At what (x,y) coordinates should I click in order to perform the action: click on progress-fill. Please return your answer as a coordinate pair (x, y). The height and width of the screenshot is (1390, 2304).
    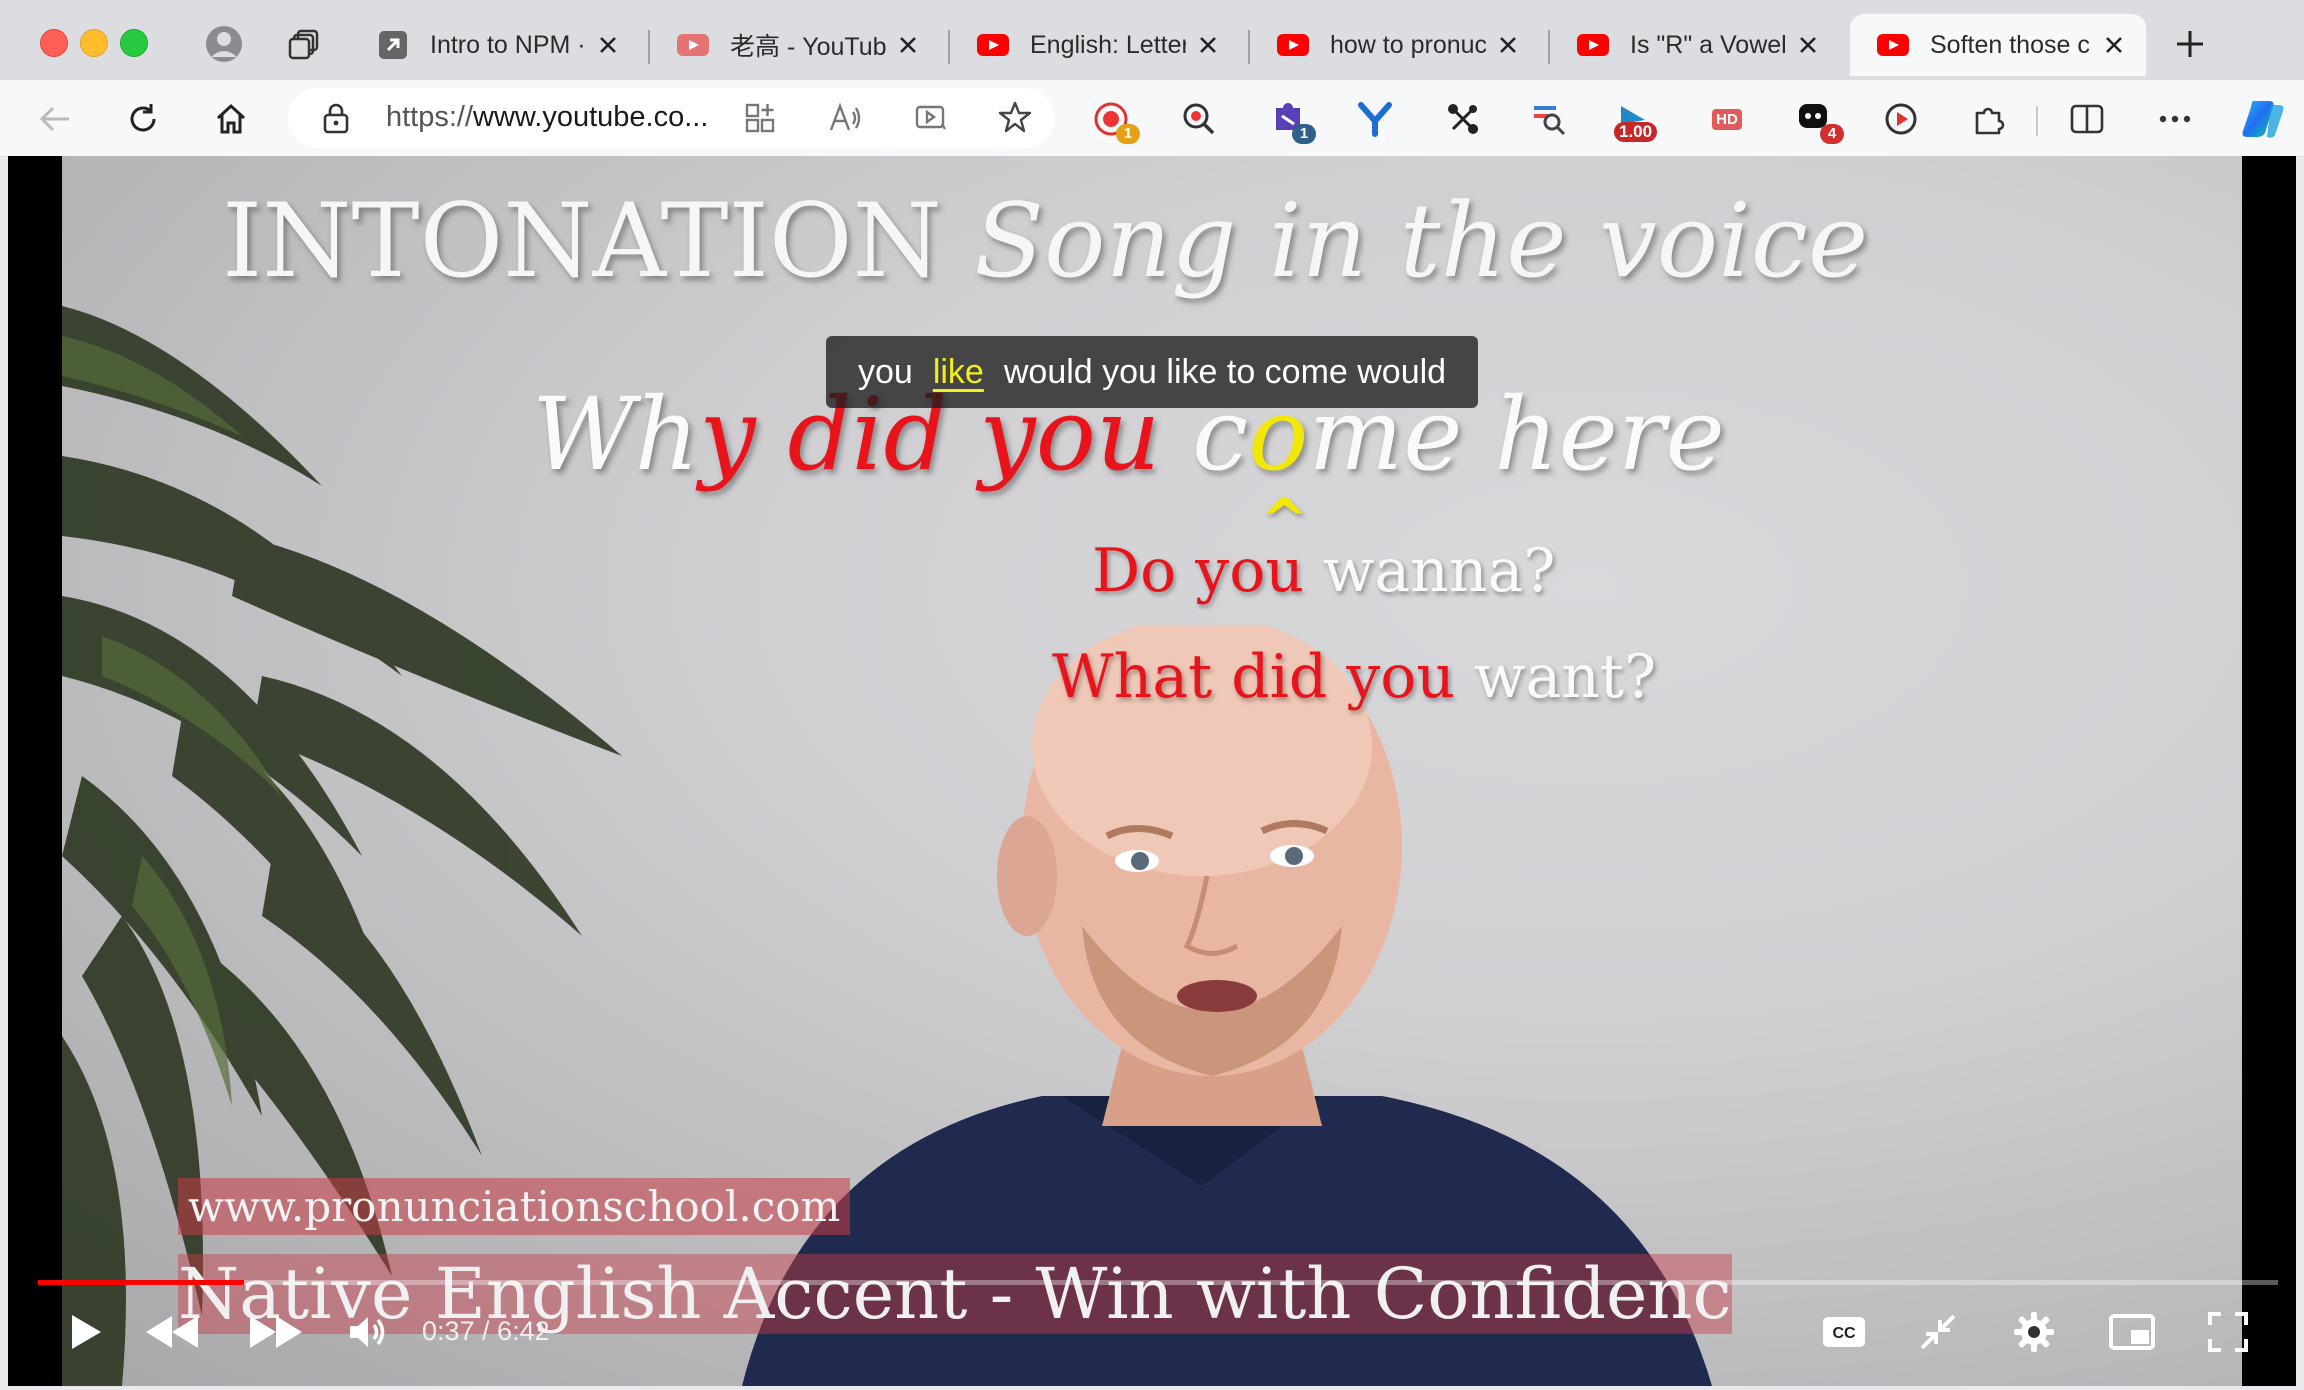
    Looking at the image, I should click on (141, 1282).